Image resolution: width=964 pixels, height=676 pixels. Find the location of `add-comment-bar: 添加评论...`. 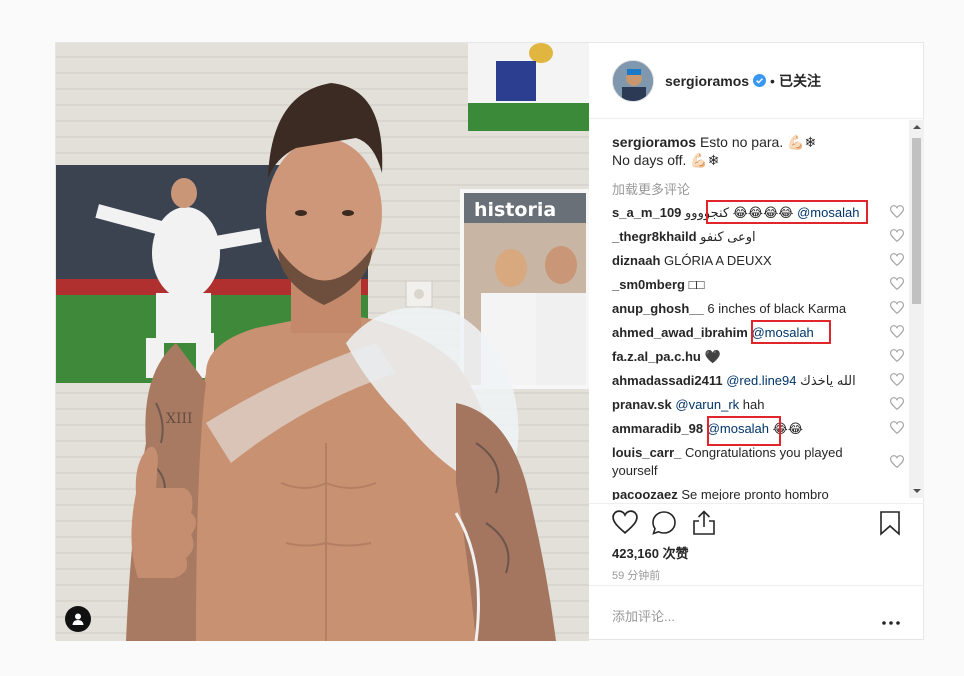

add-comment-bar: 添加评论... is located at coordinates (756, 613).